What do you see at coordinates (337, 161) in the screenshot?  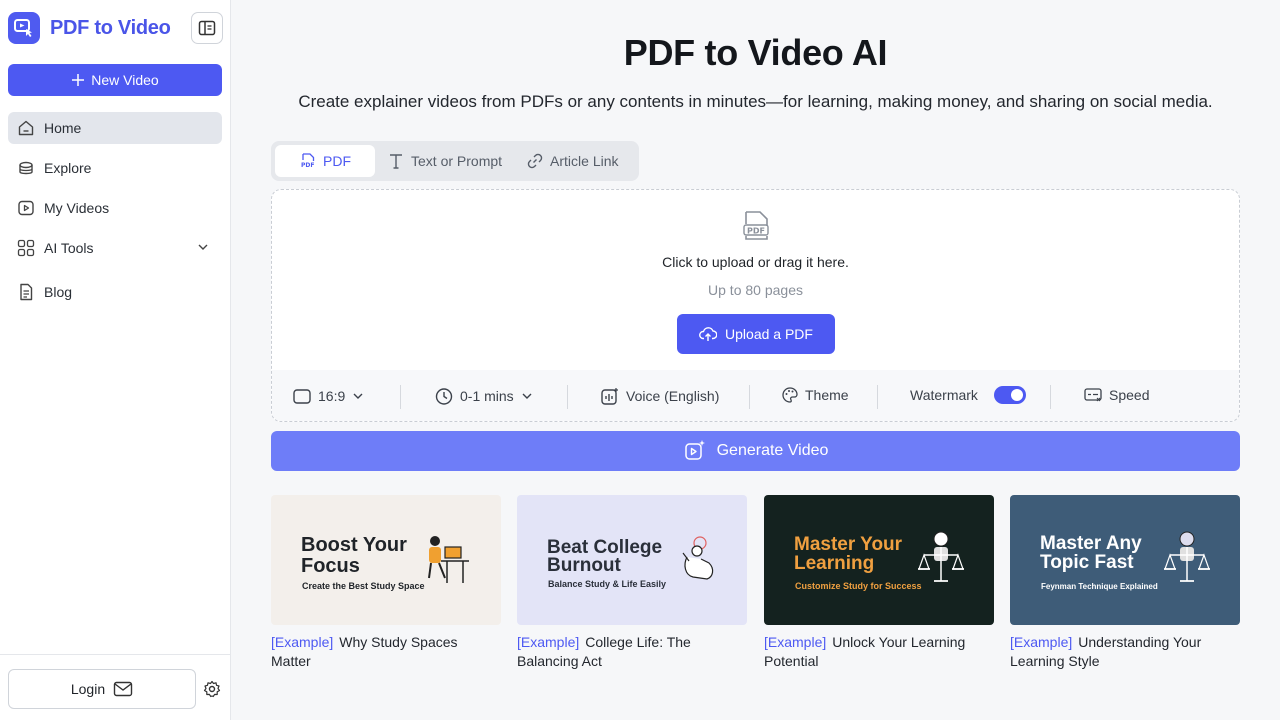 I see `tab-label: PDF` at bounding box center [337, 161].